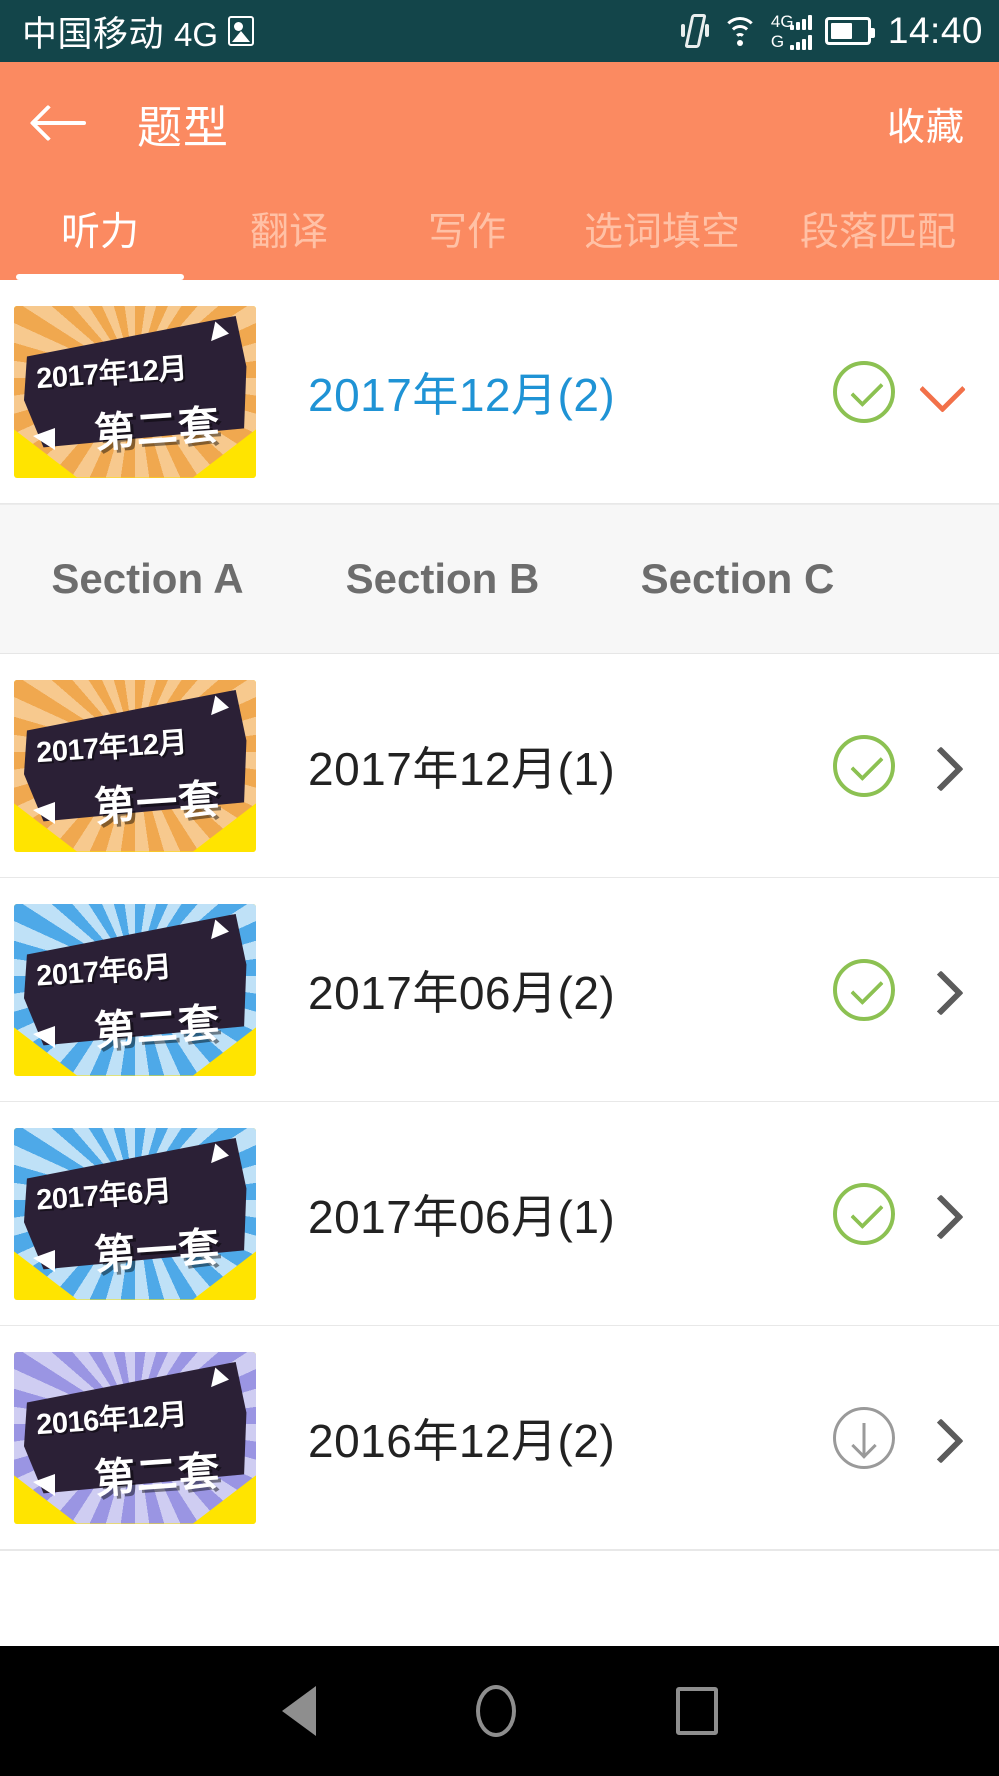  I want to click on list-bottom-spacer, so click(499, 1562).